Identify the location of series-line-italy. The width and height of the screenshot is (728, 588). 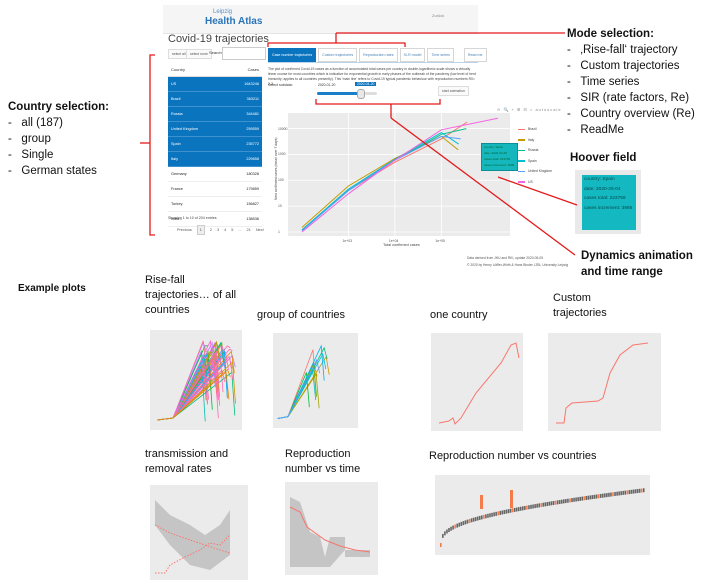
(380, 181).